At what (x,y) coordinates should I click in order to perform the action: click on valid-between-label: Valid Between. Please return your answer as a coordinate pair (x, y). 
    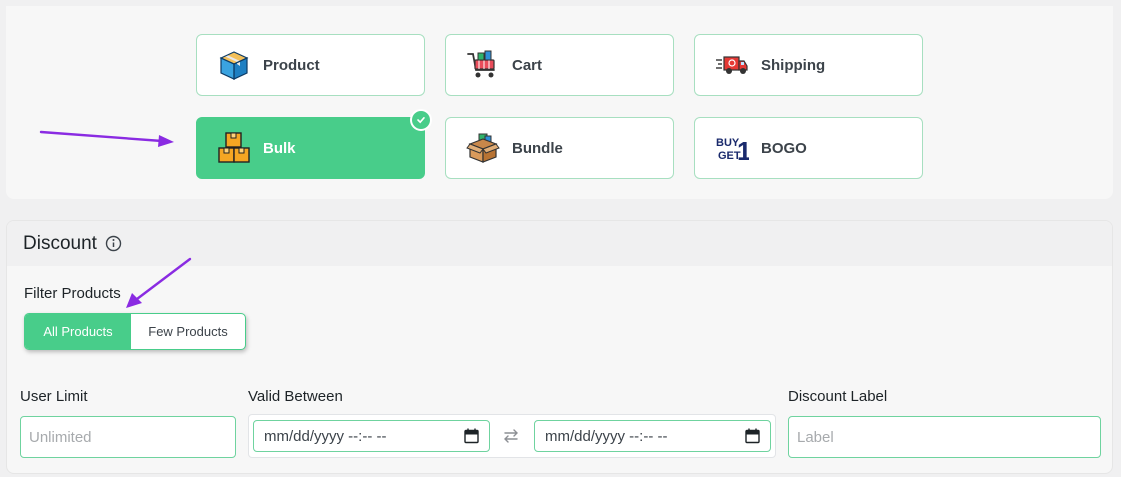
    Looking at the image, I should click on (295, 396).